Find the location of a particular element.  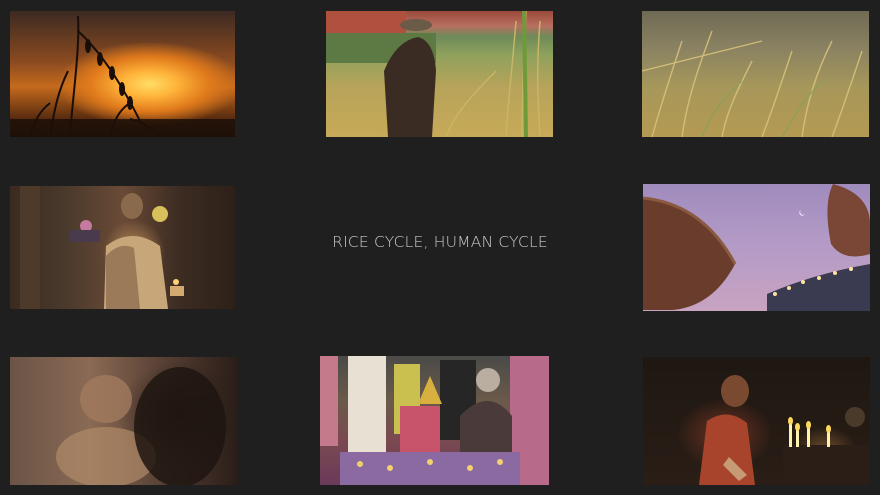

video-thumbnail-monk-candles is located at coordinates (756, 421).